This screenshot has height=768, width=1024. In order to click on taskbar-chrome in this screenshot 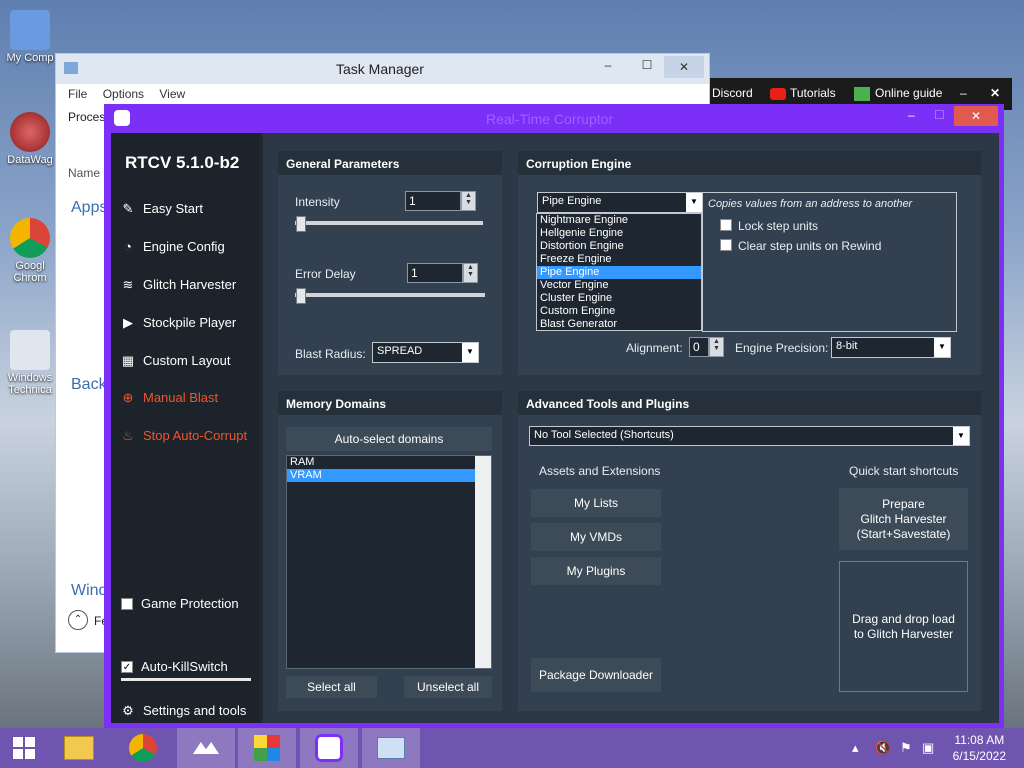, I will do `click(143, 748)`.